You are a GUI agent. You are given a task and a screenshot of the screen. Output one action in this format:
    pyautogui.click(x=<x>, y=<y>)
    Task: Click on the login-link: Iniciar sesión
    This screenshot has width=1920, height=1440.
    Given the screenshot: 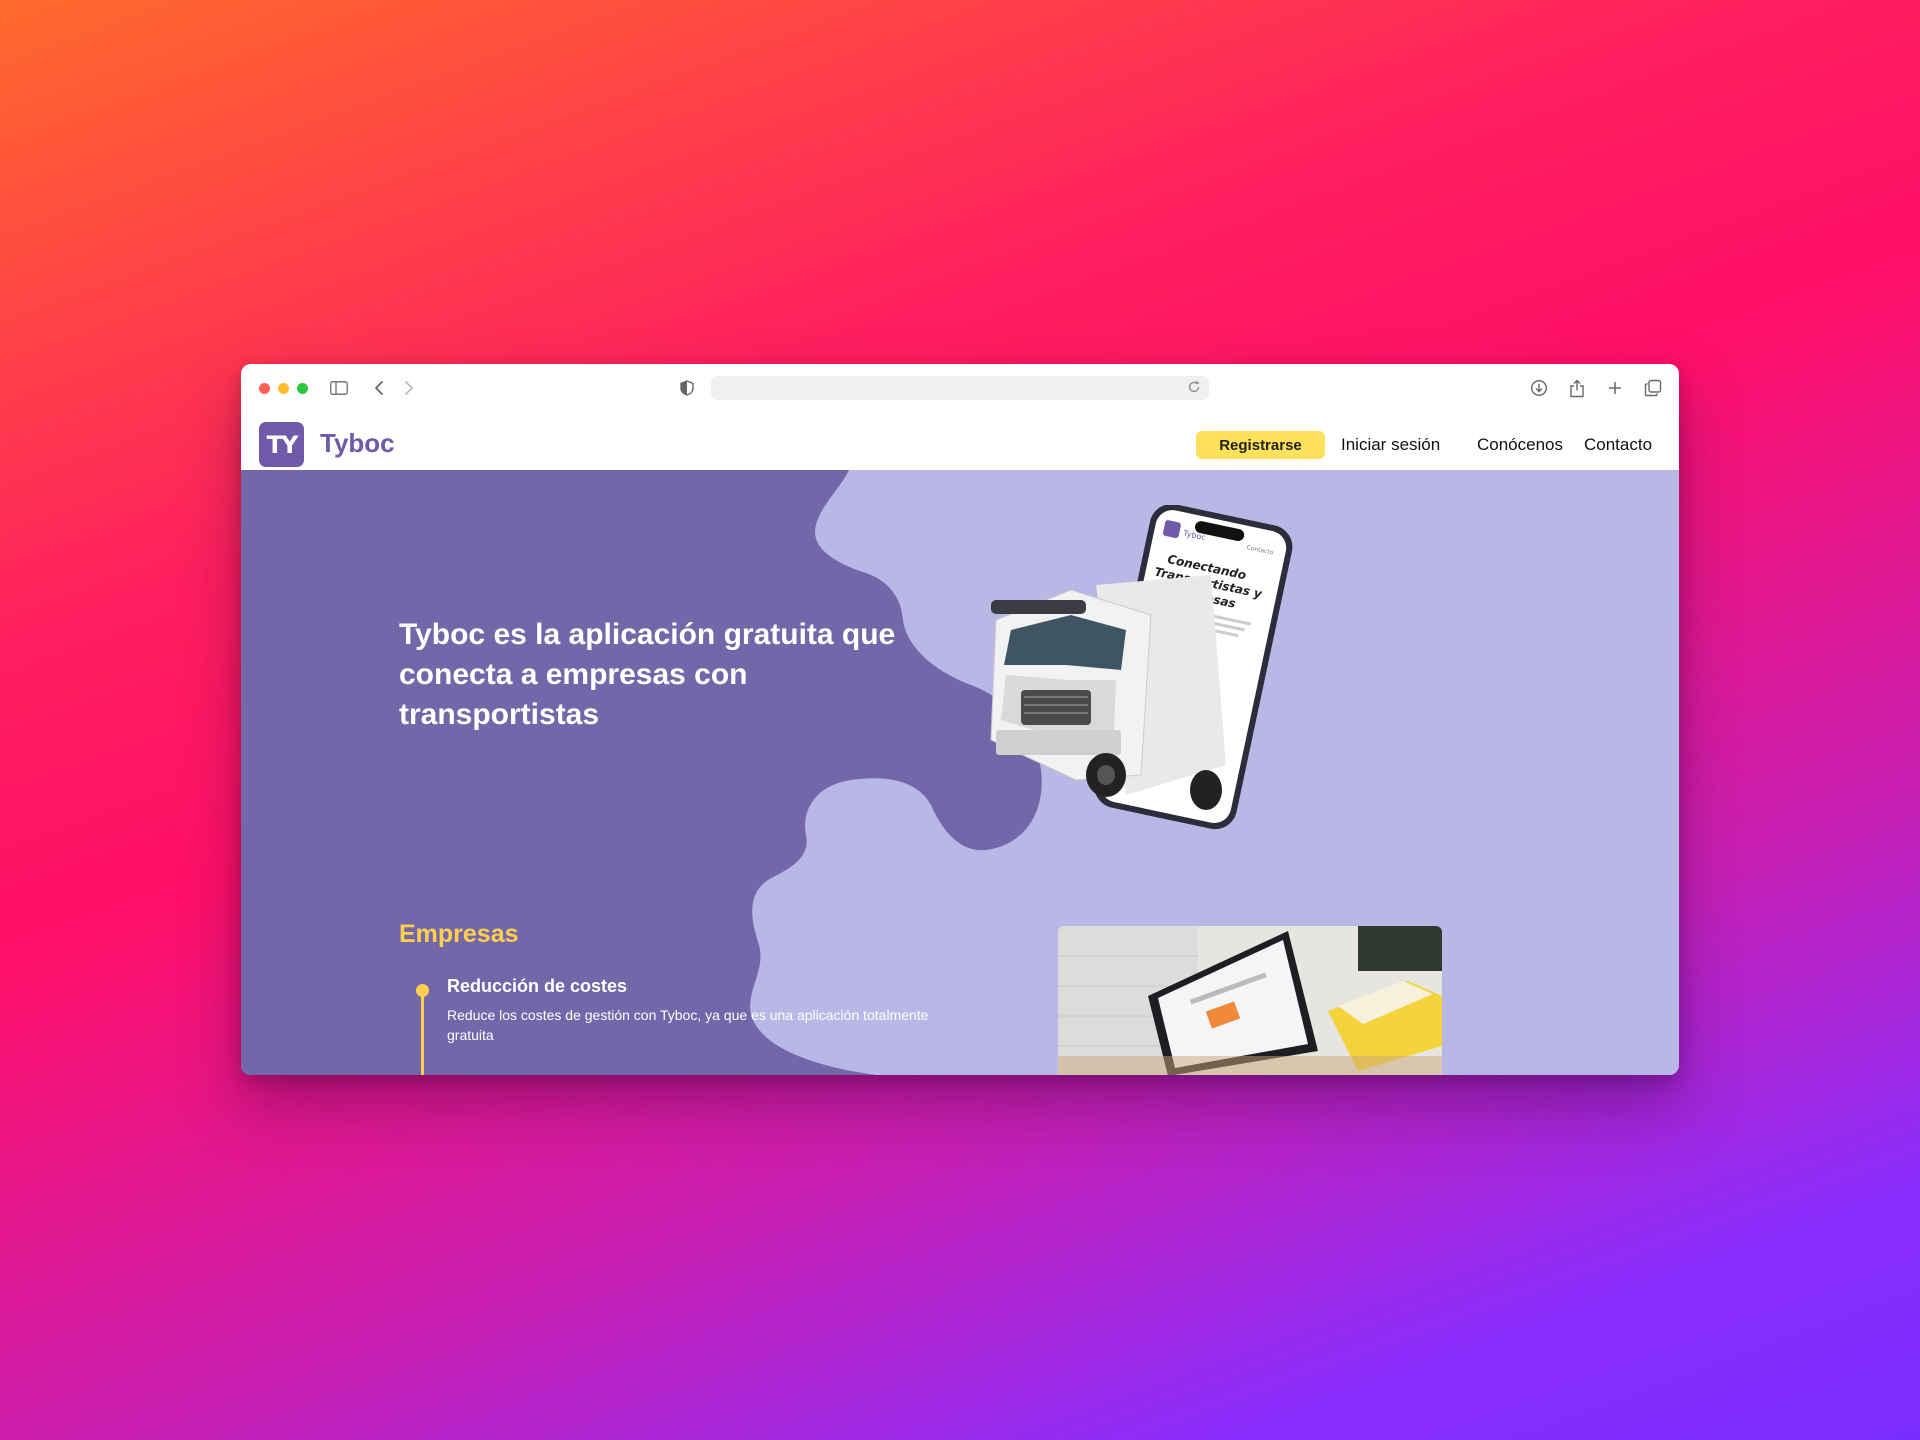 What is the action you would take?
    pyautogui.click(x=1390, y=445)
    